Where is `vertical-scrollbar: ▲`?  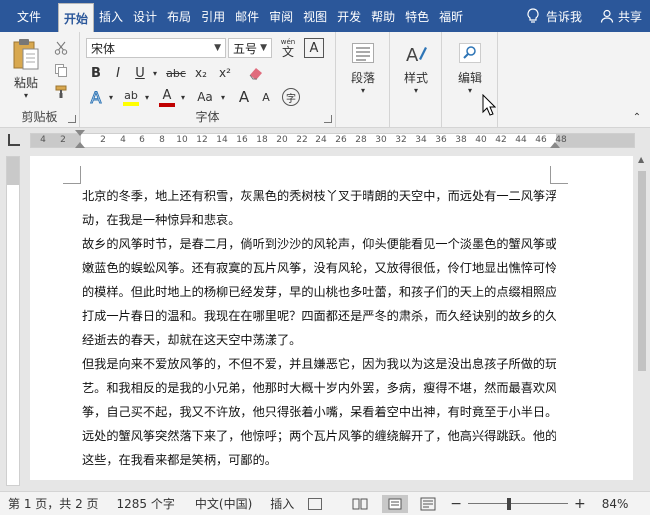
vertical-scrollbar: ▲ is located at coordinates (642, 321).